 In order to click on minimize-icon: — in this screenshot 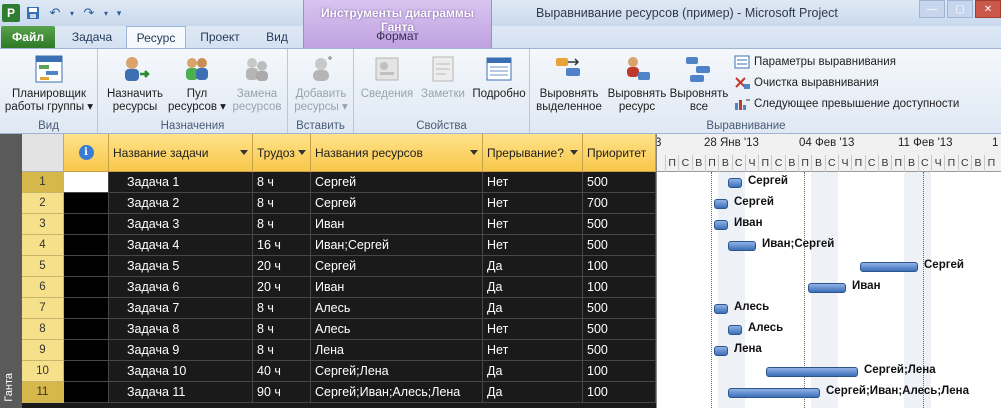, I will do `click(932, 9)`.